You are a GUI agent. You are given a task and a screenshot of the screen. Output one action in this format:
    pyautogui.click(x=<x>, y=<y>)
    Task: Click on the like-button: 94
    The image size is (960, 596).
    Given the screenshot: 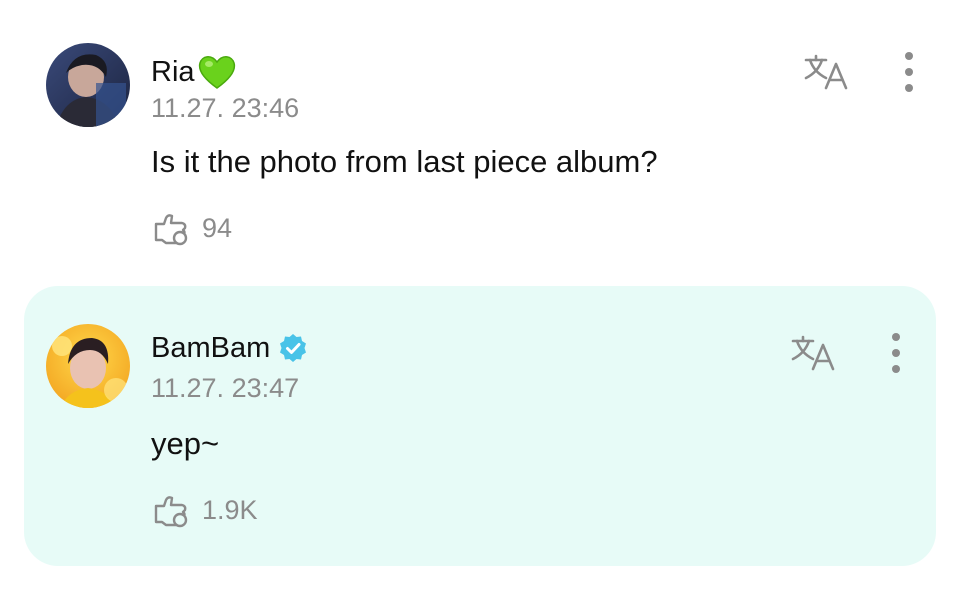 What is the action you would take?
    pyautogui.click(x=192, y=228)
    